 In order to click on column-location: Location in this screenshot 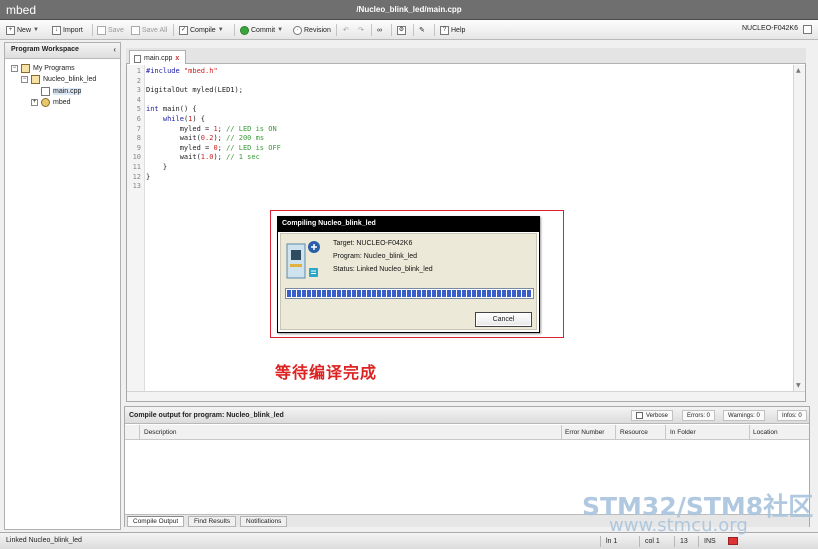, I will do `click(765, 432)`.